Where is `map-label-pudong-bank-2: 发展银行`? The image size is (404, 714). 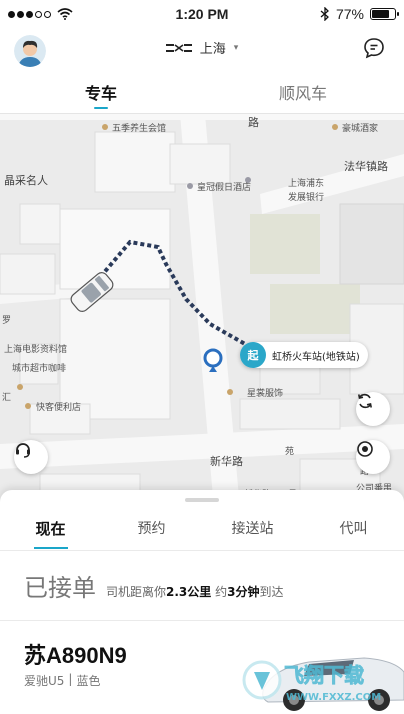 map-label-pudong-bank-2: 发展银行 is located at coordinates (306, 198).